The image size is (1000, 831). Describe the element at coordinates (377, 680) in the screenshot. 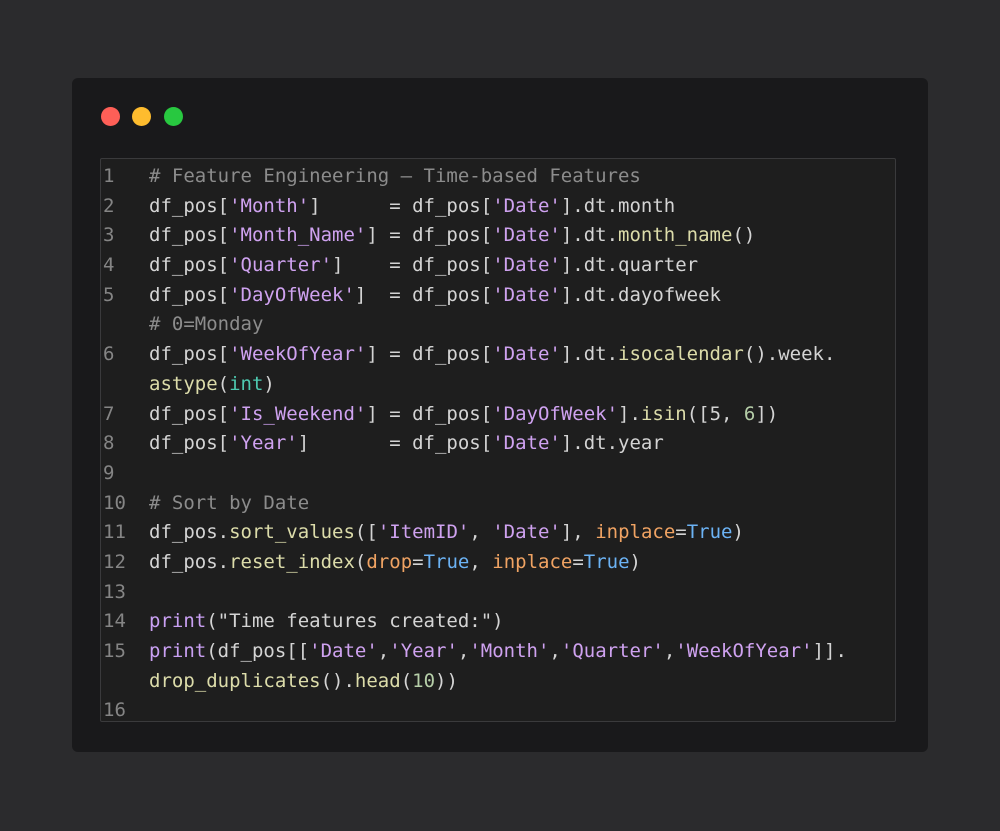

I see `token-method: head` at that location.